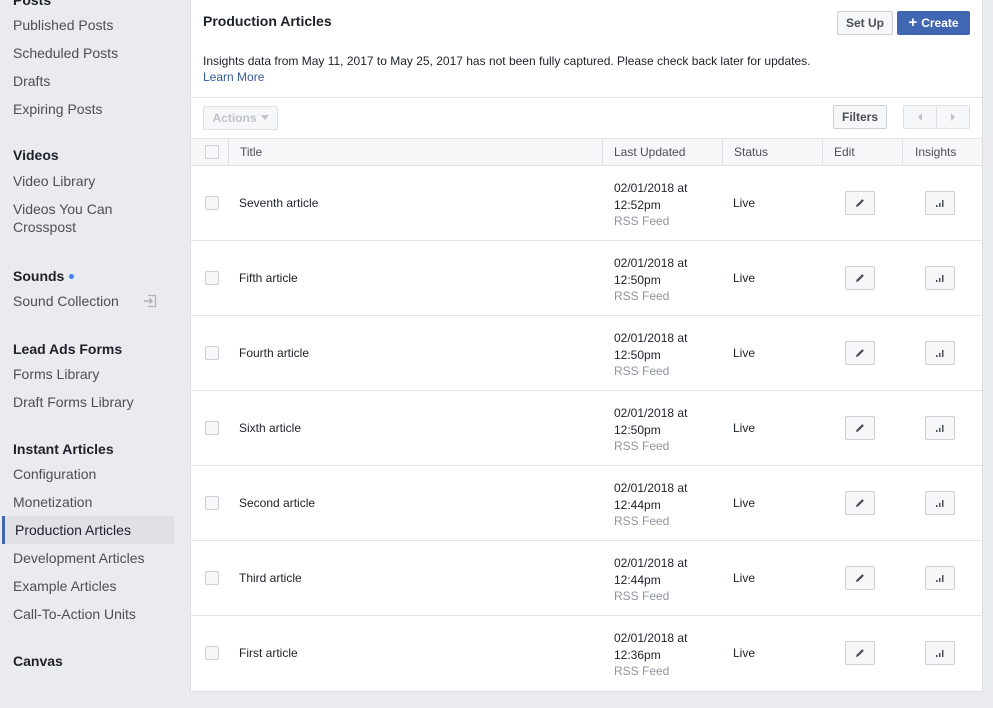 This screenshot has width=993, height=708. I want to click on column-header-edit: Edit, so click(862, 152).